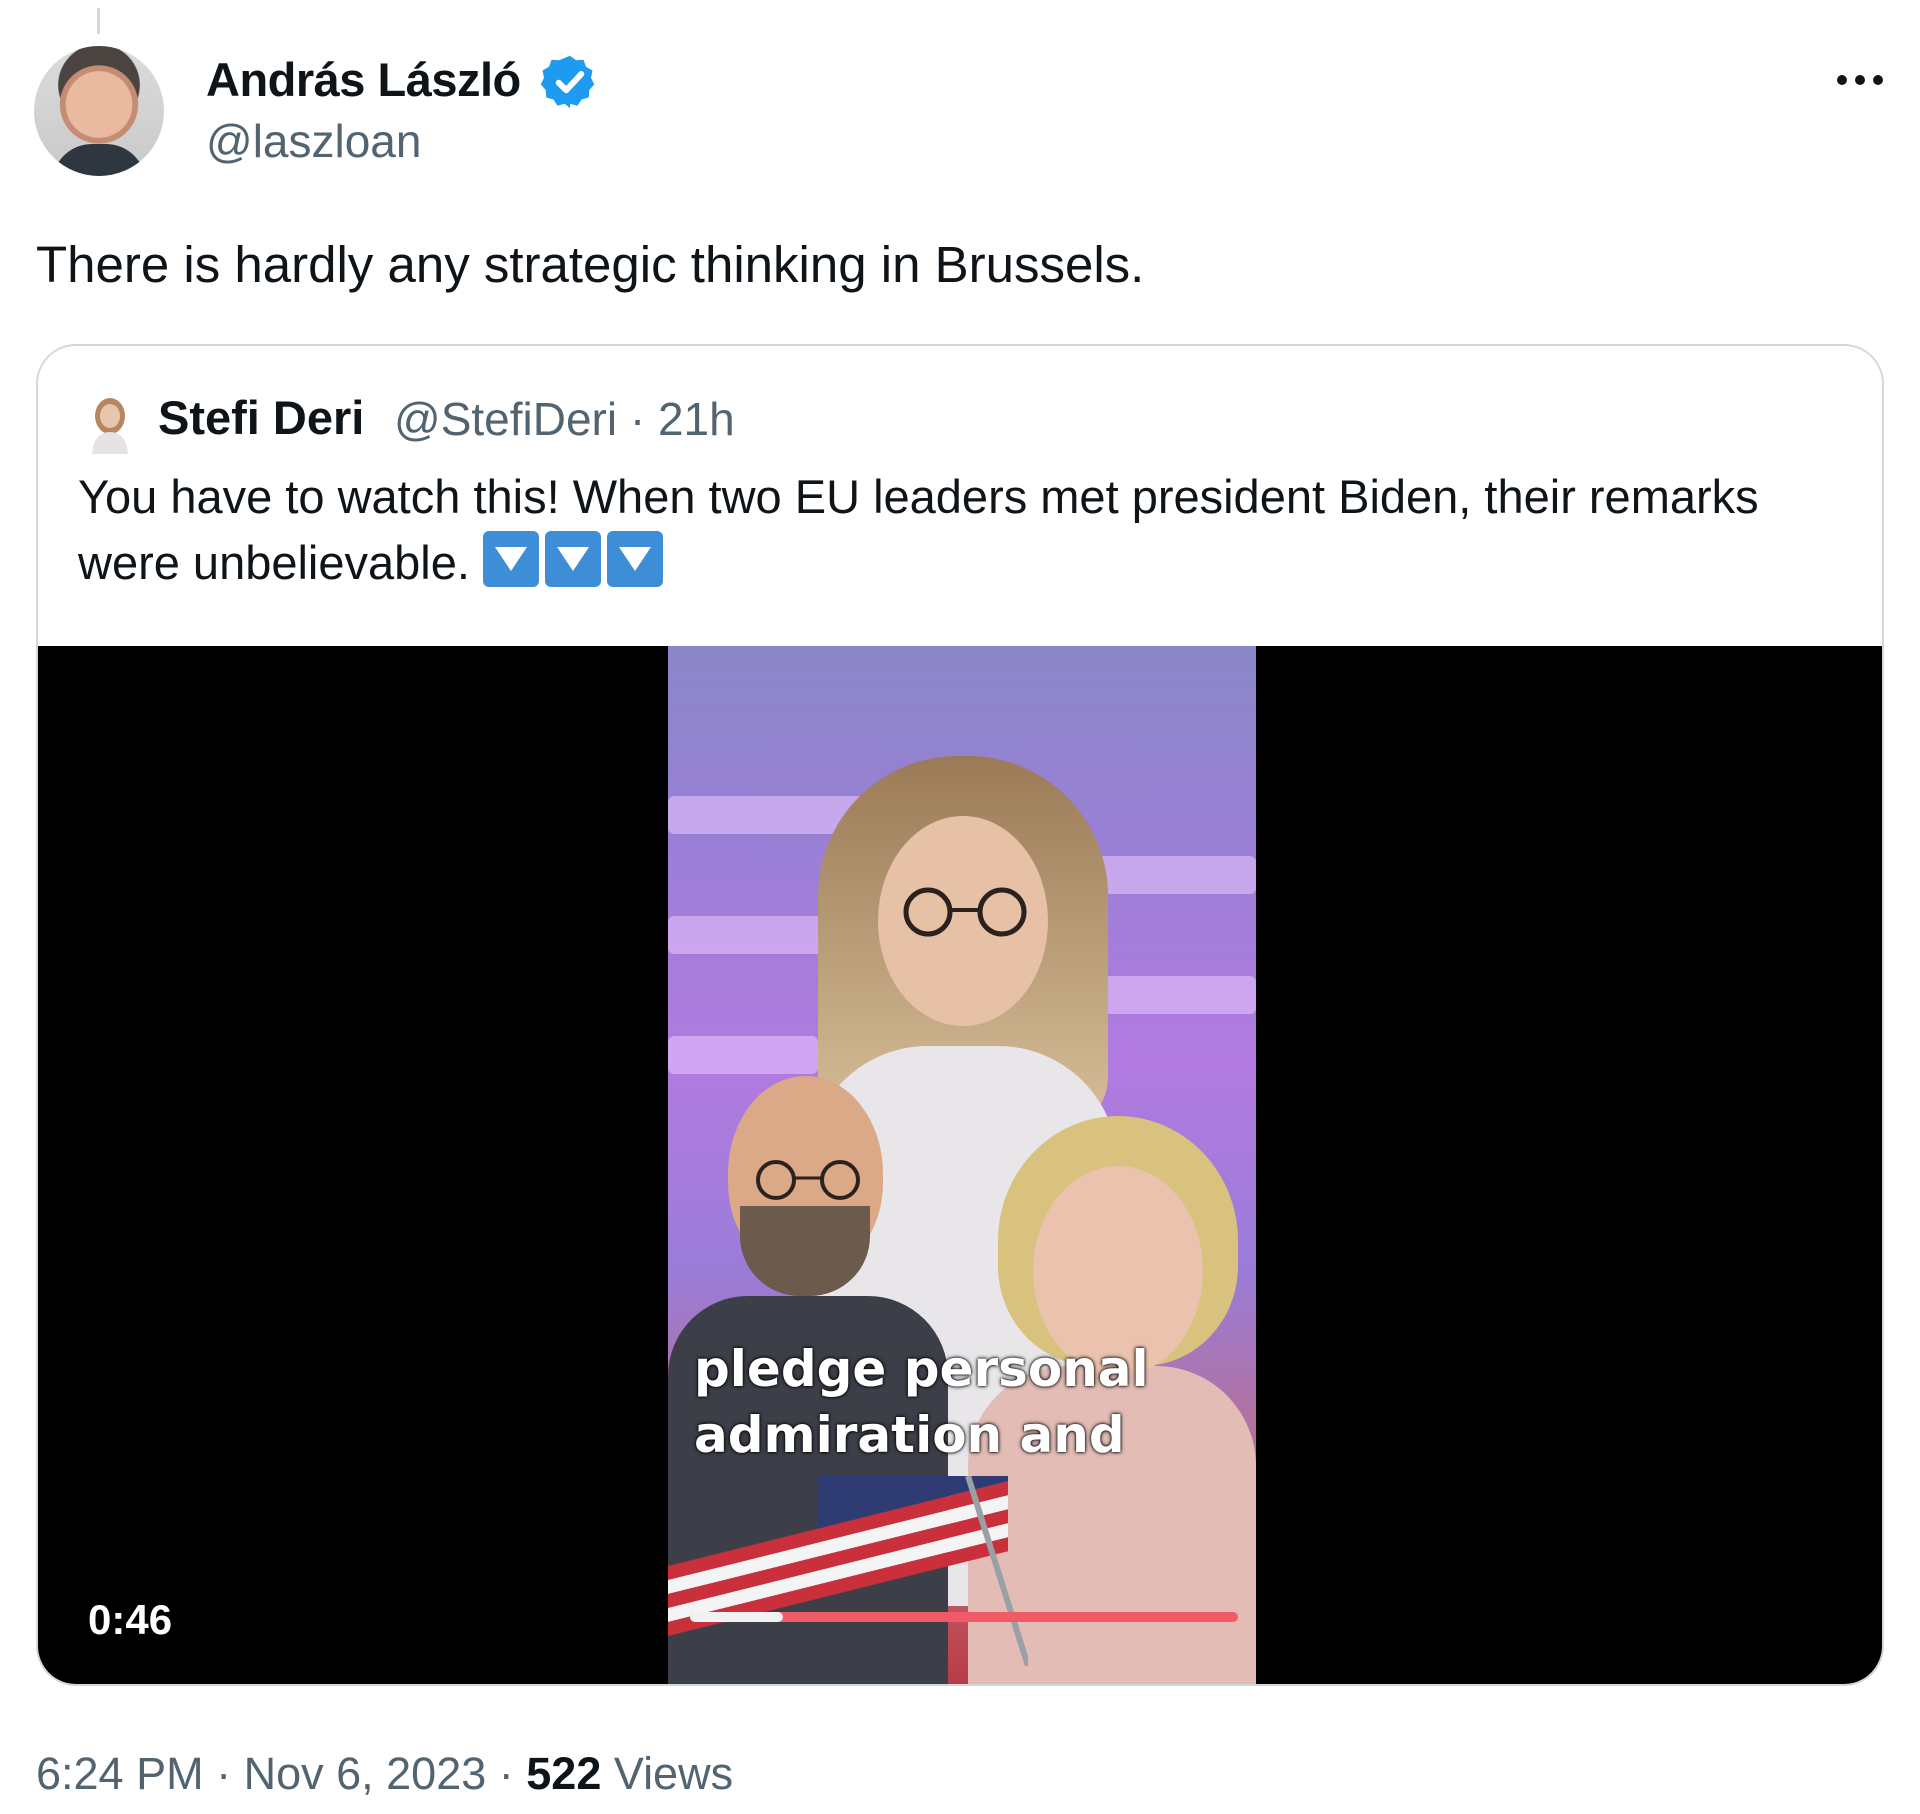 The image size is (1920, 1814). I want to click on views-count: 522, so click(564, 1773).